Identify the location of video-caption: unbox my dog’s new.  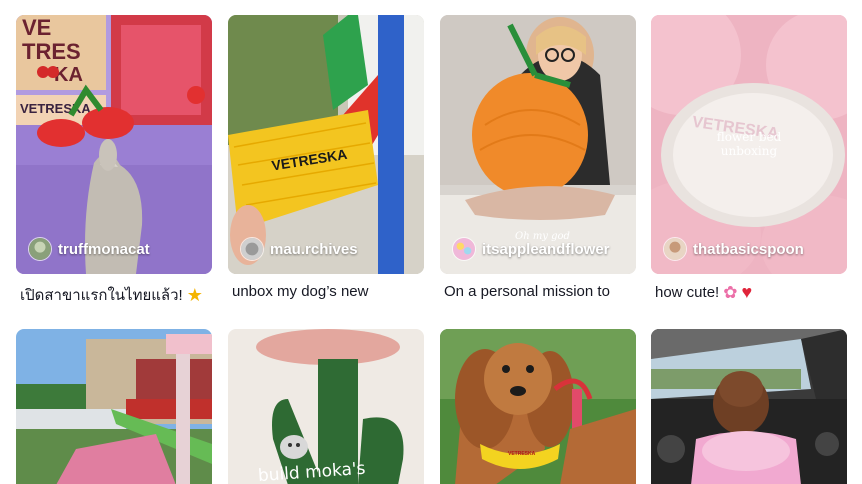
(300, 291).